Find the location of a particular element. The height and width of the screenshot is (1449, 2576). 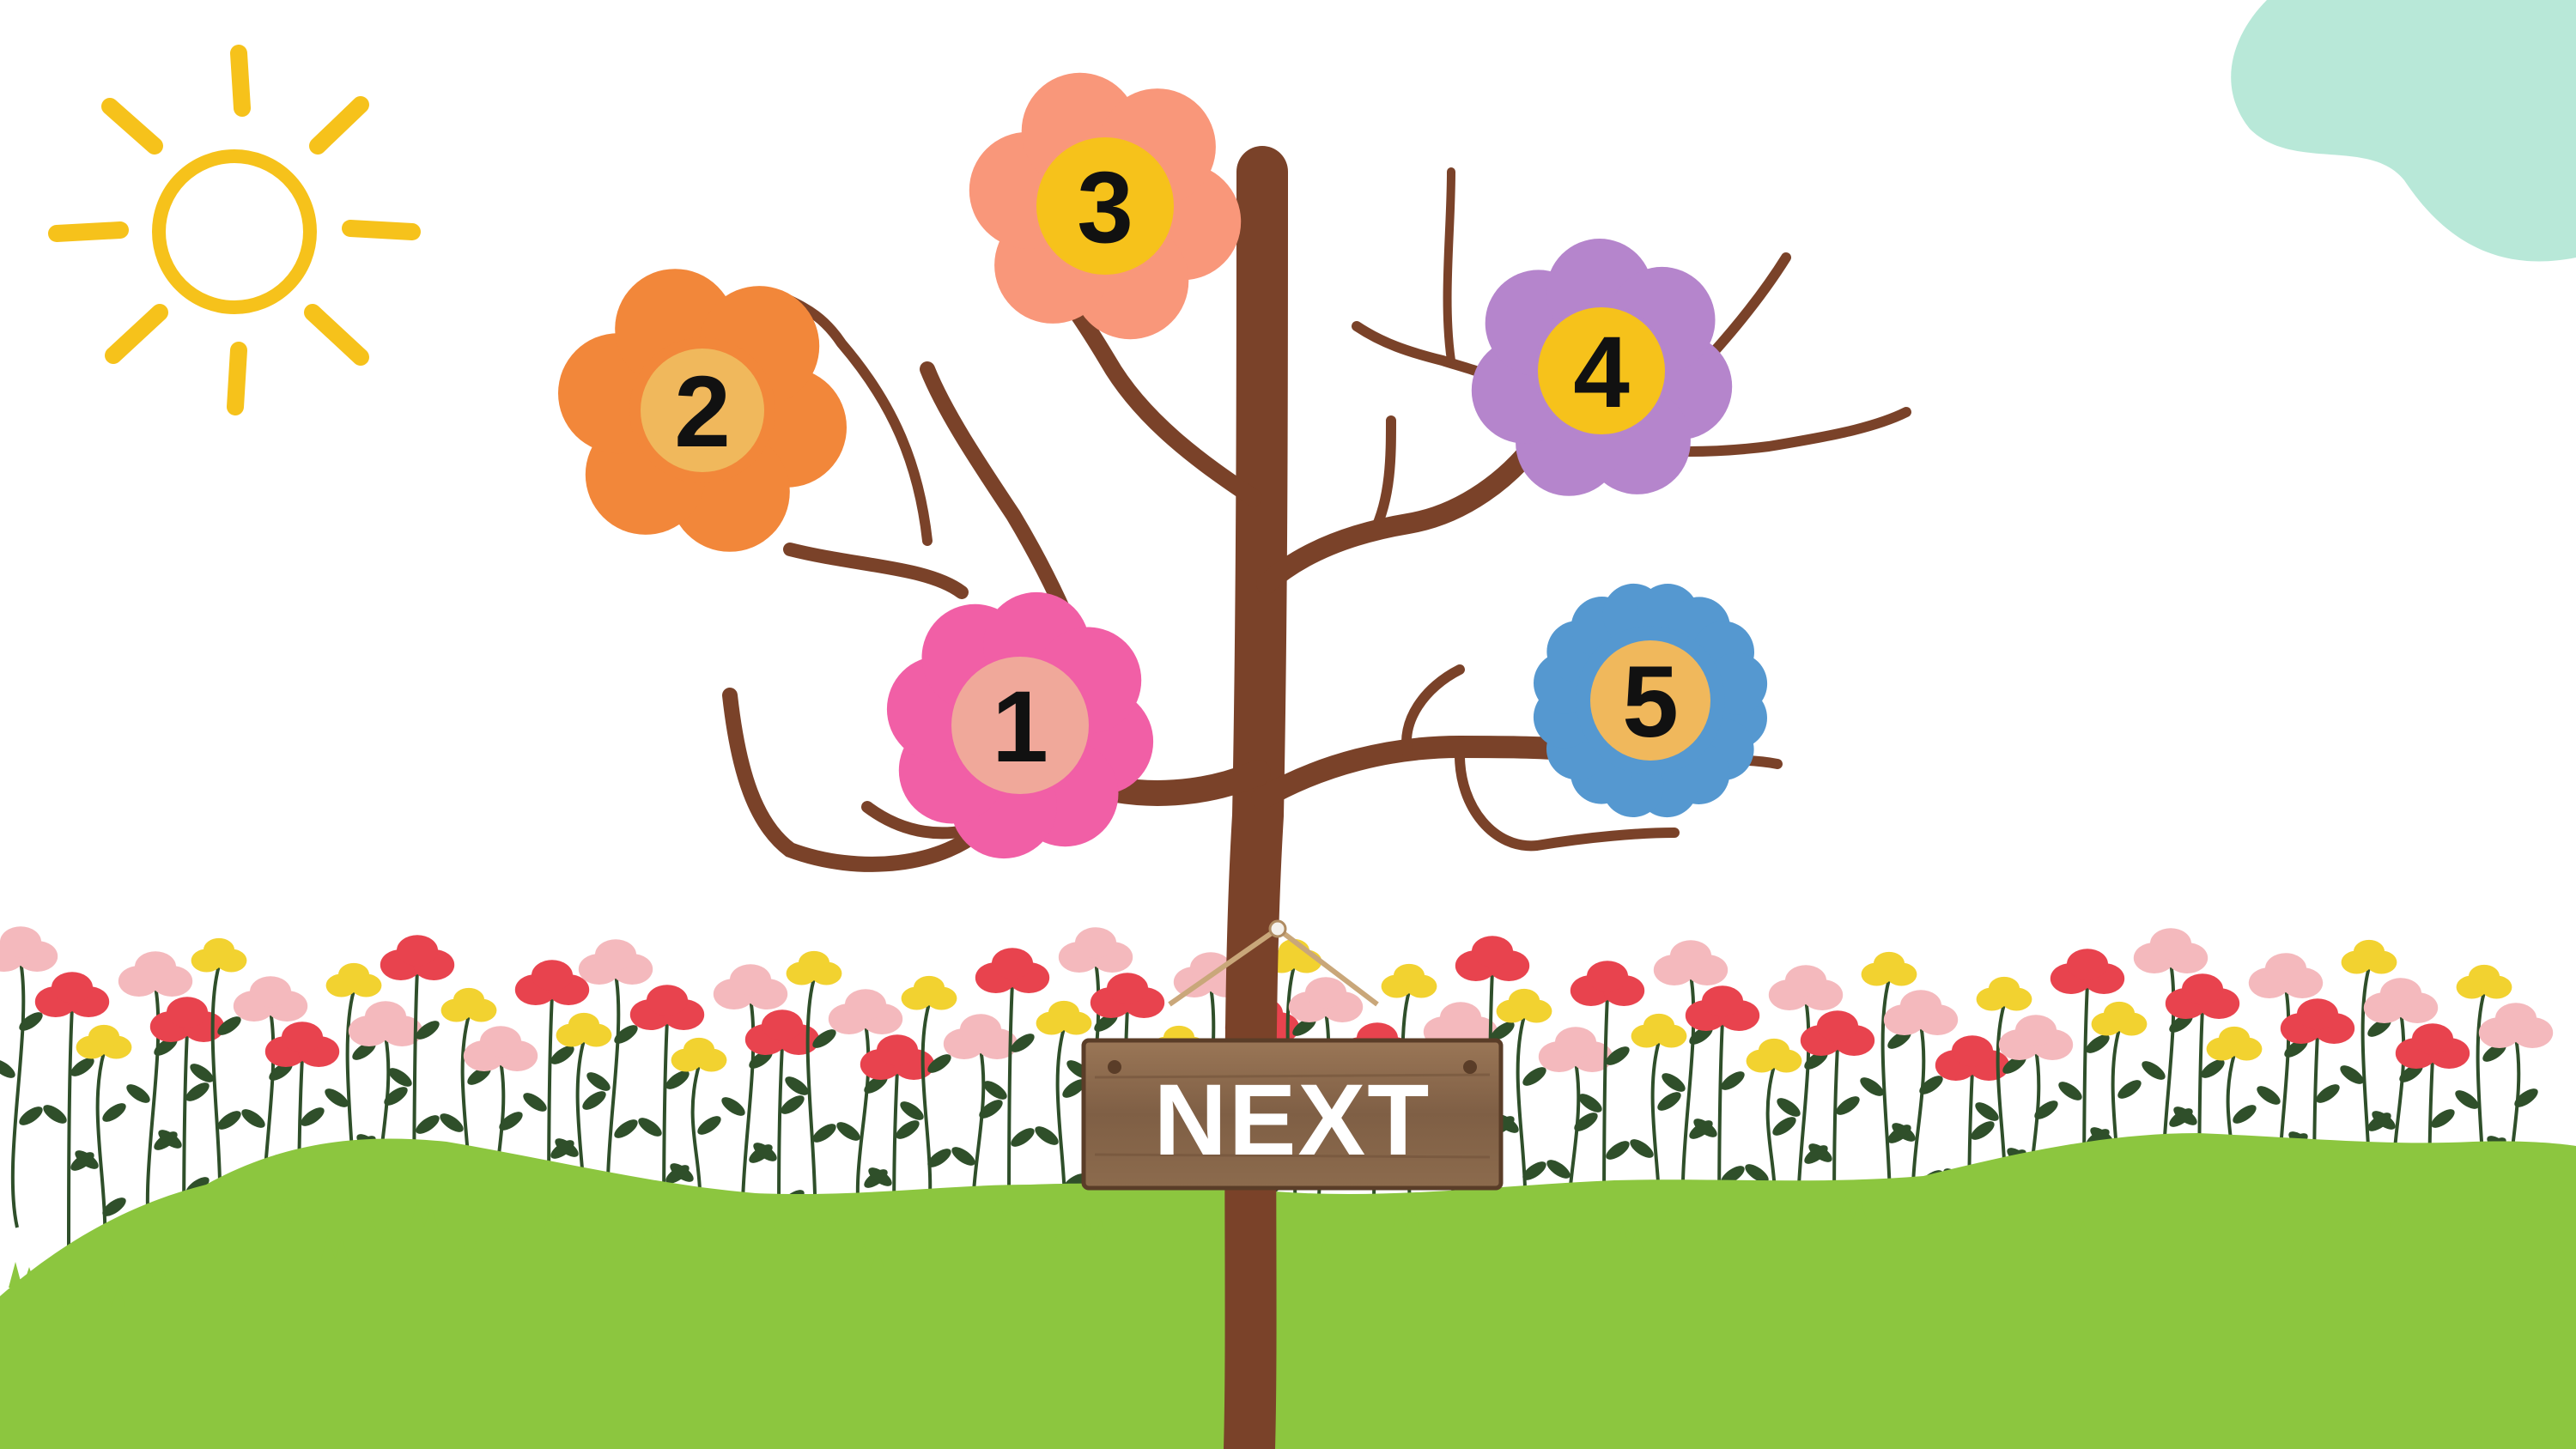

sign-nail is located at coordinates (1470, 1067).